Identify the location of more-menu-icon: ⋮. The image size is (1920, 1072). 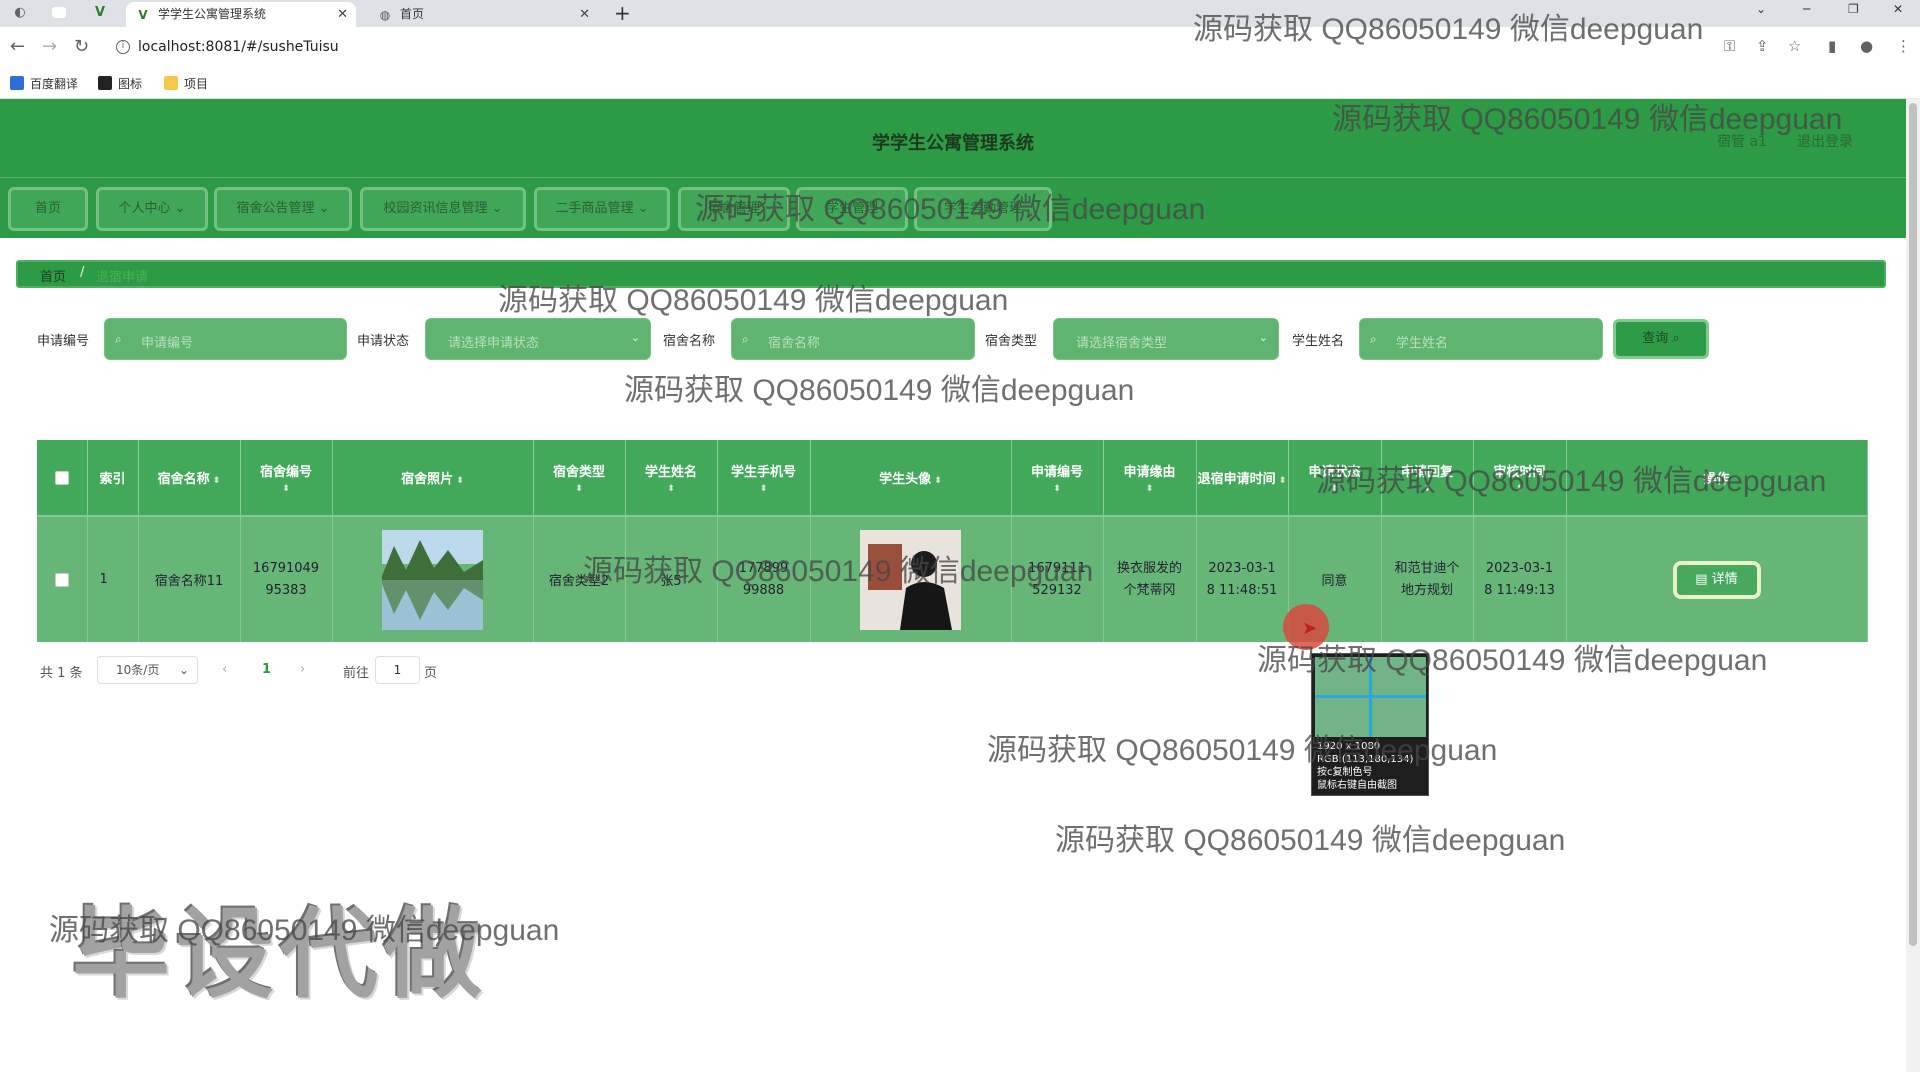
(1903, 46).